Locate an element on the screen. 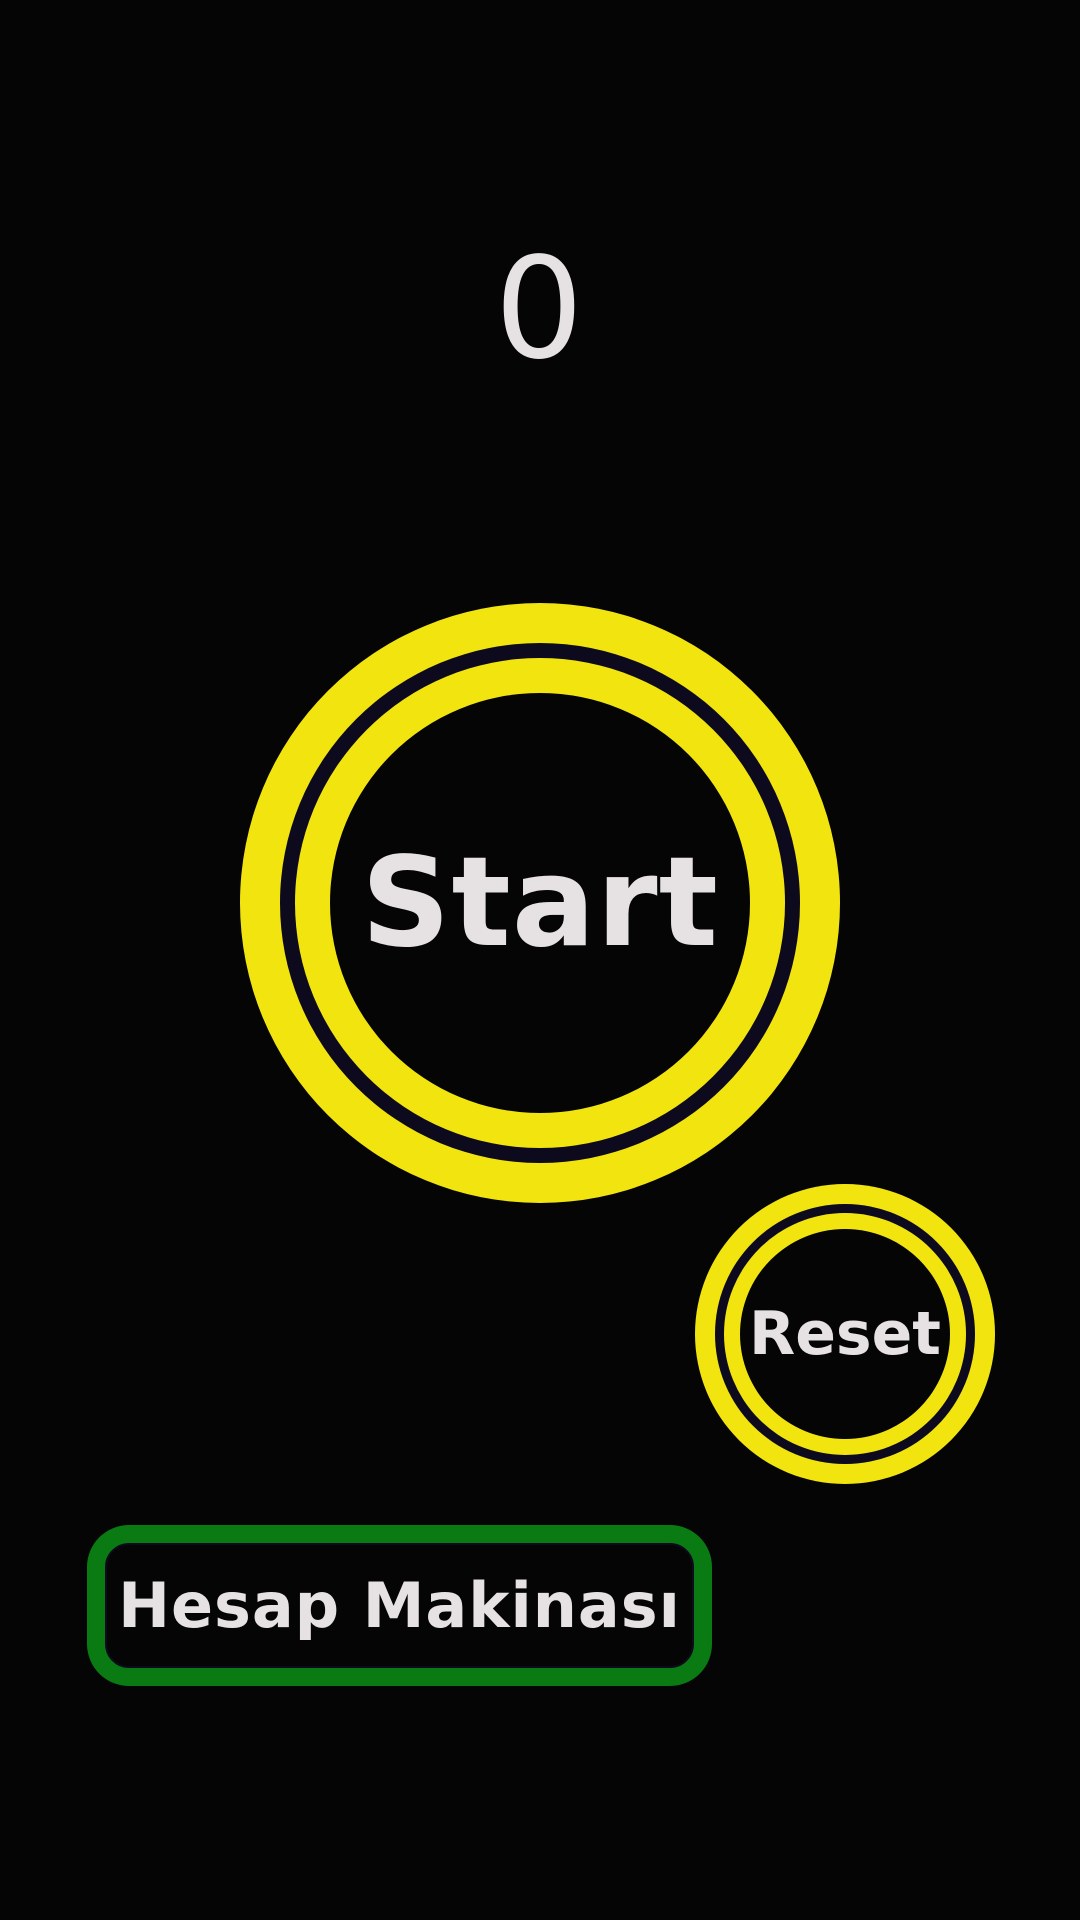 The width and height of the screenshot is (1080, 1920). calculator-button: Hesap Makinası is located at coordinates (399, 1605).